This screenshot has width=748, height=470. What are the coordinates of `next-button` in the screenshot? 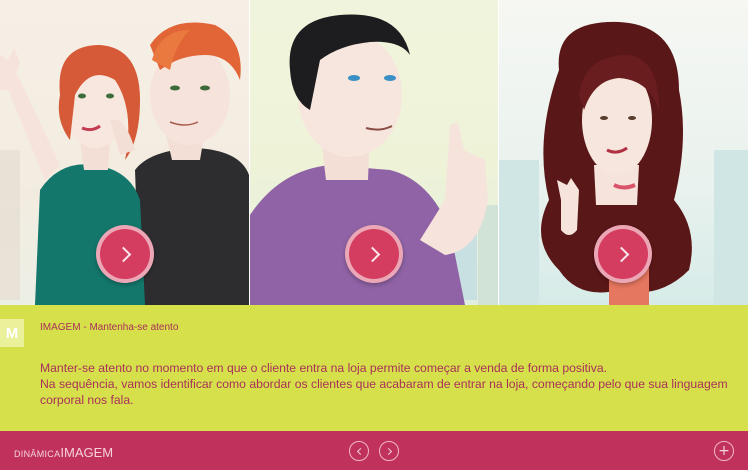 It's located at (389, 451).